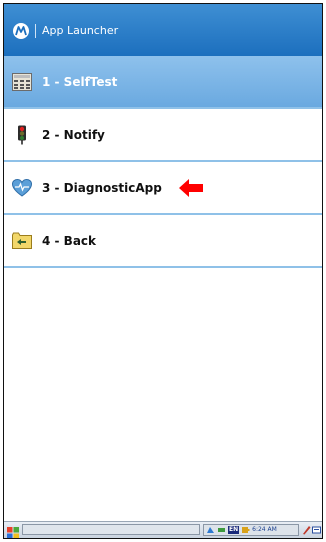  I want to click on tray-extra, so click(311, 530).